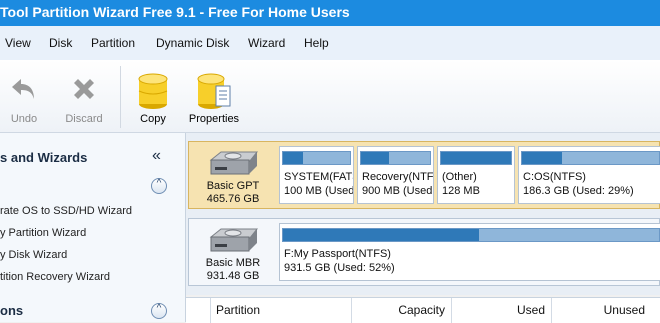  I want to click on menu-help: Help, so click(316, 43).